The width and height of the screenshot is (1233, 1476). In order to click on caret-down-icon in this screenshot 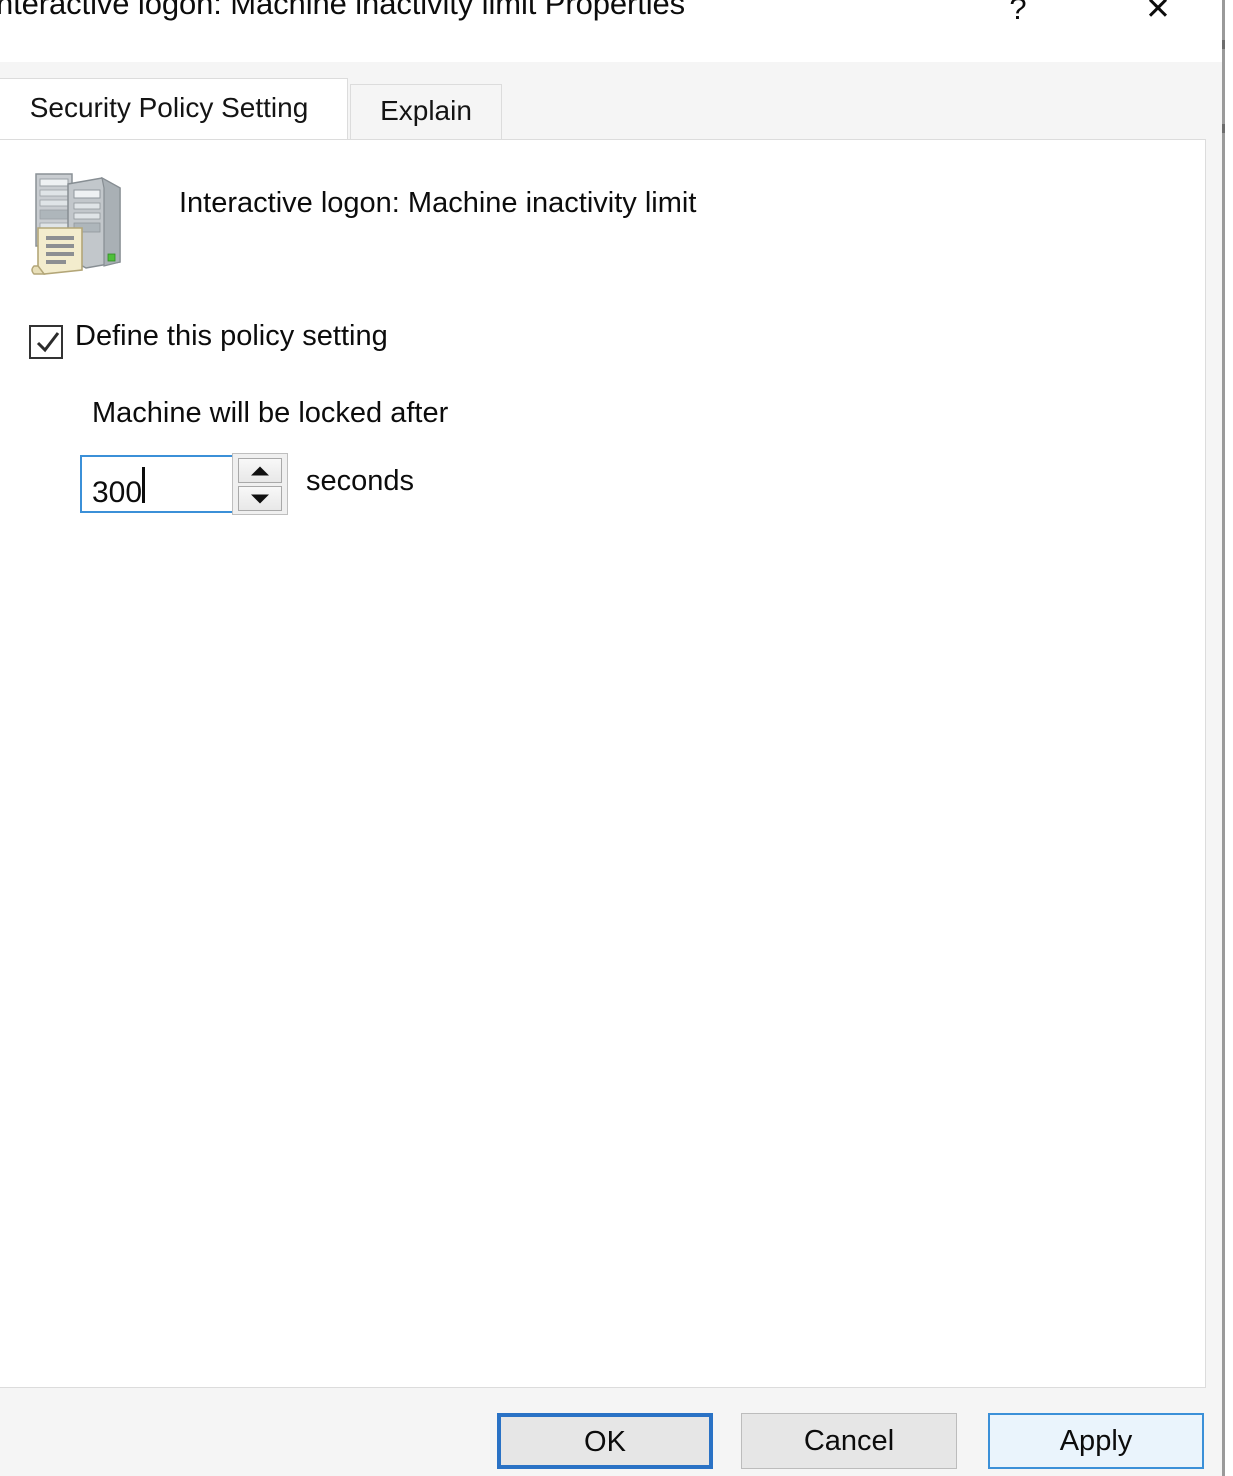, I will do `click(260, 498)`.